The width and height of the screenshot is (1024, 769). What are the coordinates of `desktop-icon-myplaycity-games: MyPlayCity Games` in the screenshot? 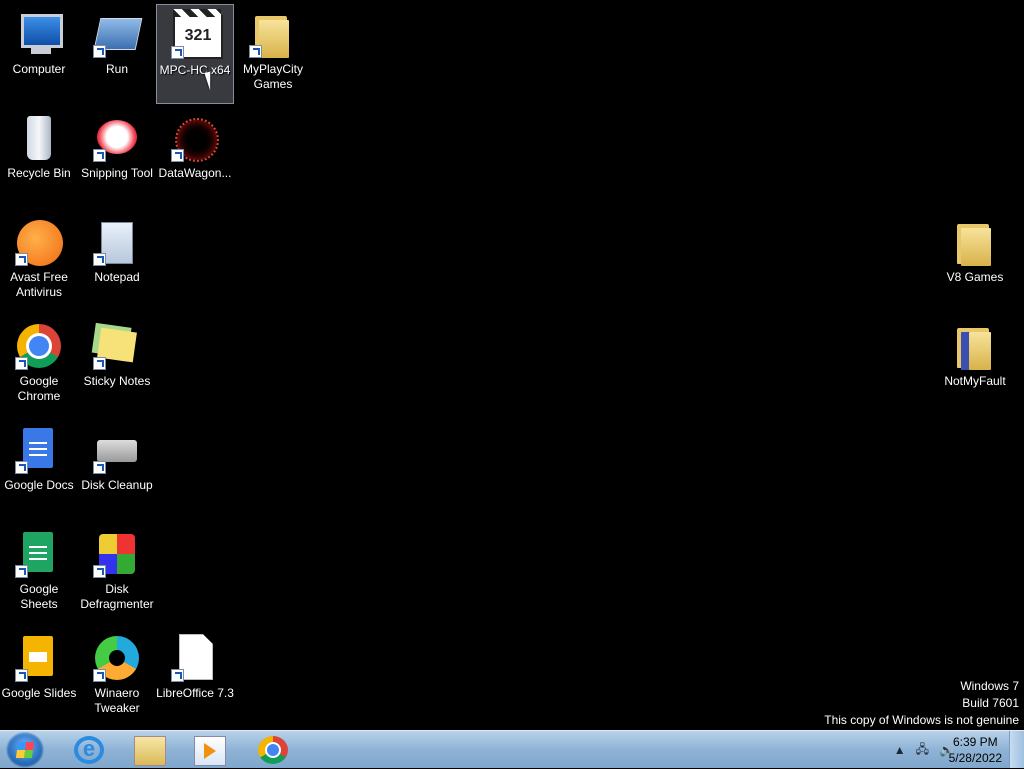 It's located at (273, 54).